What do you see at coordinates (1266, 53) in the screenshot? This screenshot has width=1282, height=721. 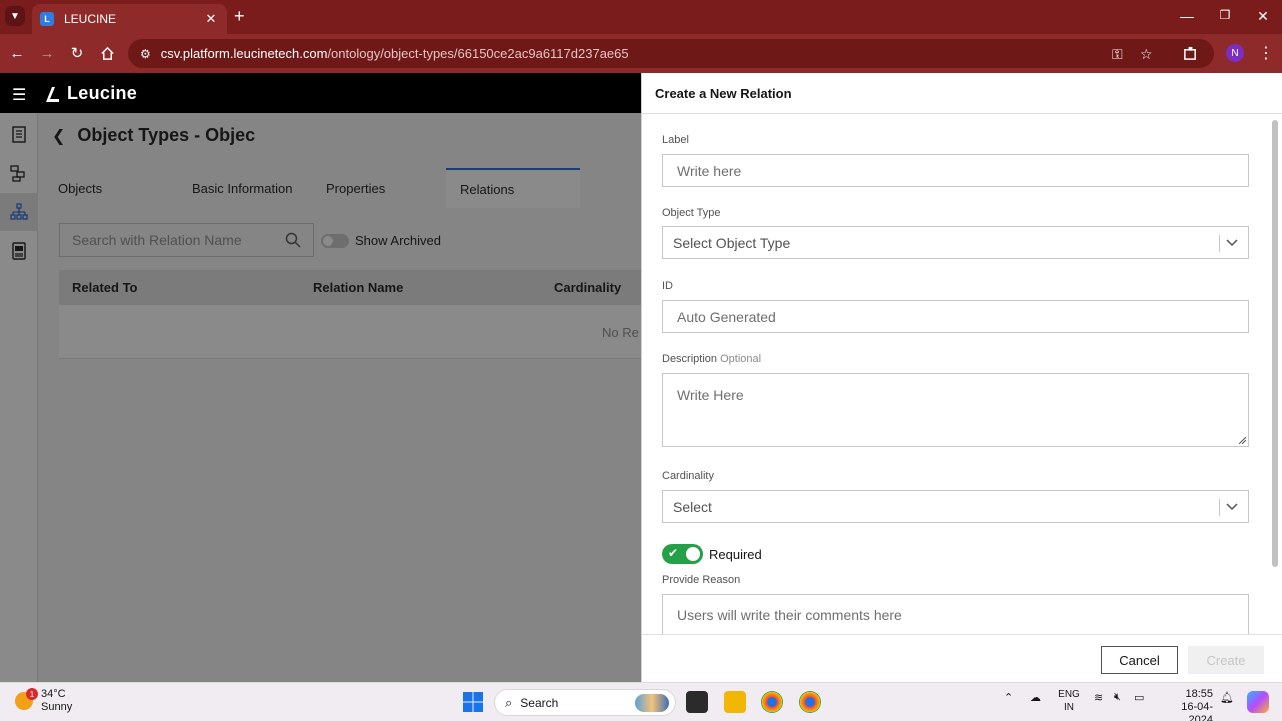 I see `browser-menu-icon: ⋮` at bounding box center [1266, 53].